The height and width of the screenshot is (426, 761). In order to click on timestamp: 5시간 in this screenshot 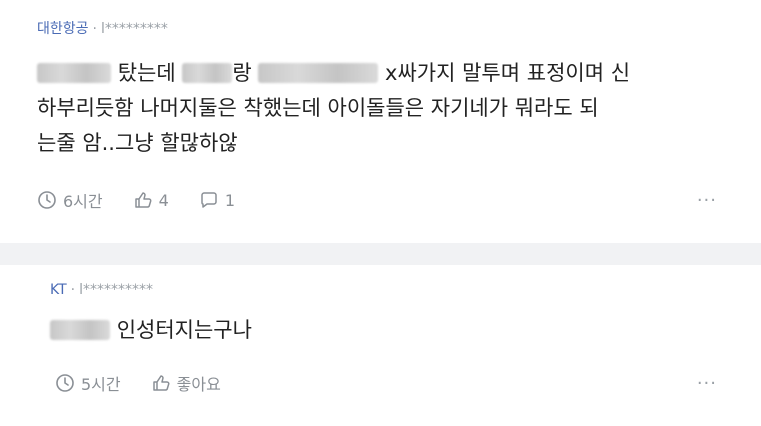, I will do `click(88, 383)`.